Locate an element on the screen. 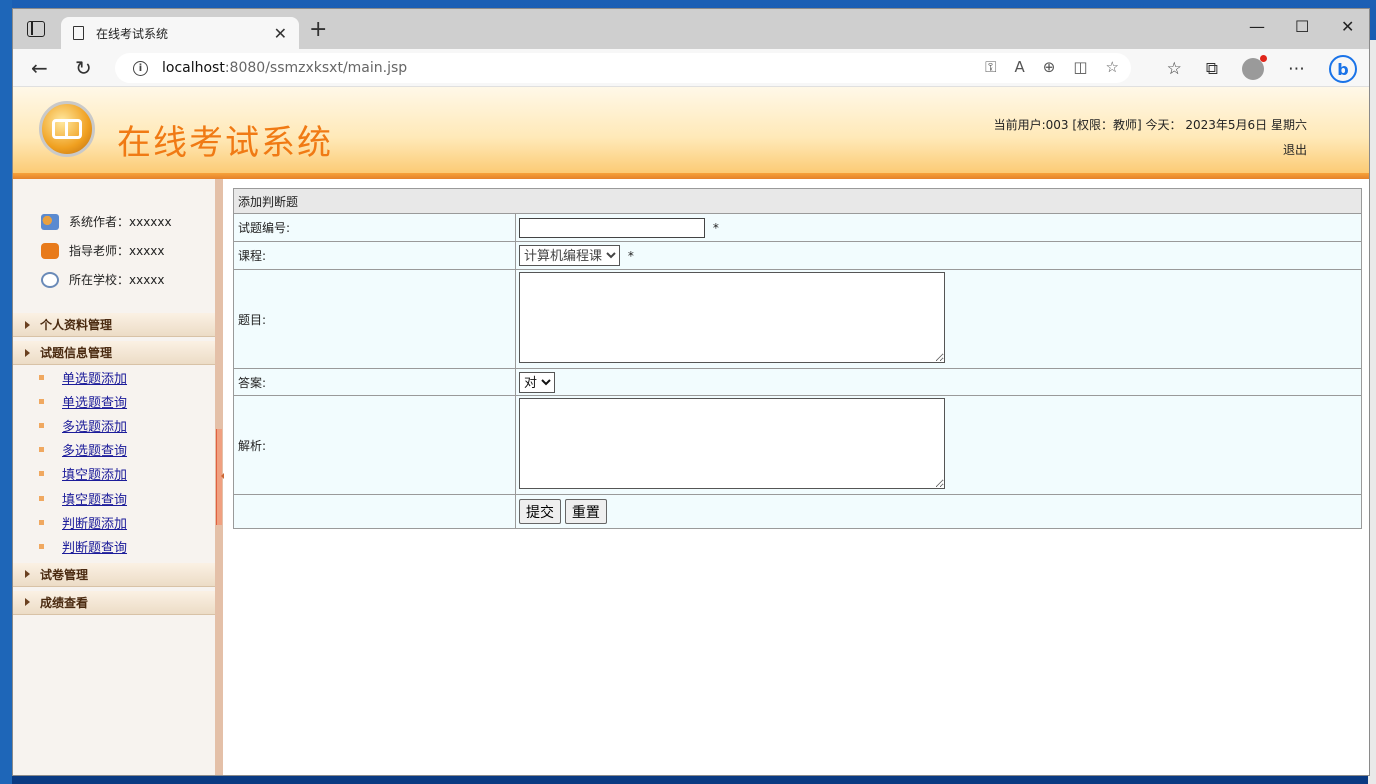 The image size is (1376, 784). tab-close-icon: ✕ is located at coordinates (280, 33).